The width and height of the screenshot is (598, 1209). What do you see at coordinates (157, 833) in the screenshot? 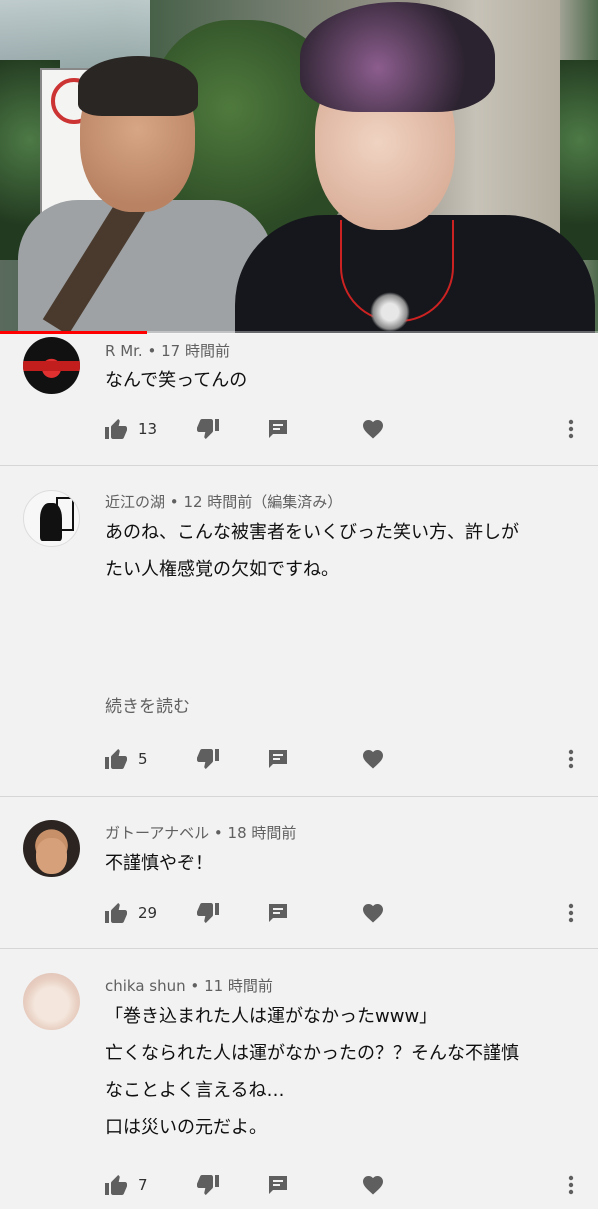
I see `comment-author: ガトーアナベル` at bounding box center [157, 833].